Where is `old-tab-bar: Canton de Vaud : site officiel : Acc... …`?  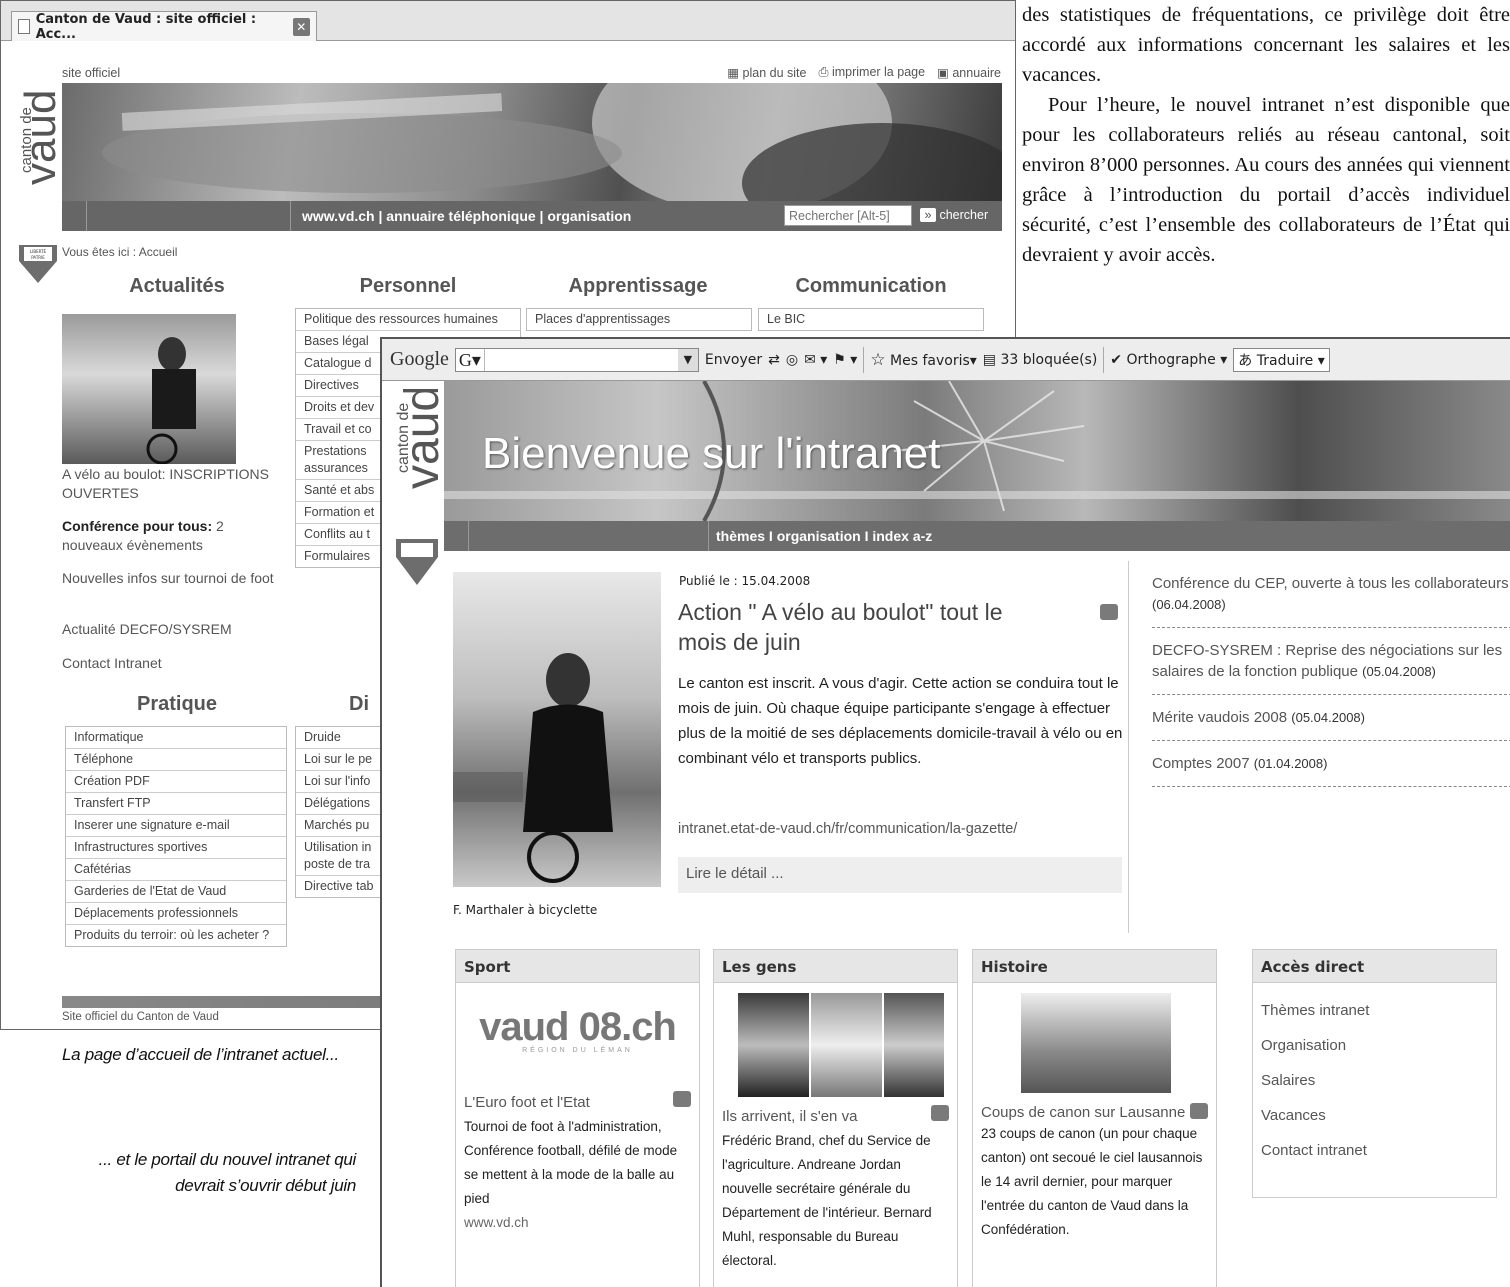
old-tab-bar: Canton de Vaud : site officiel : Acc... … is located at coordinates (508, 21).